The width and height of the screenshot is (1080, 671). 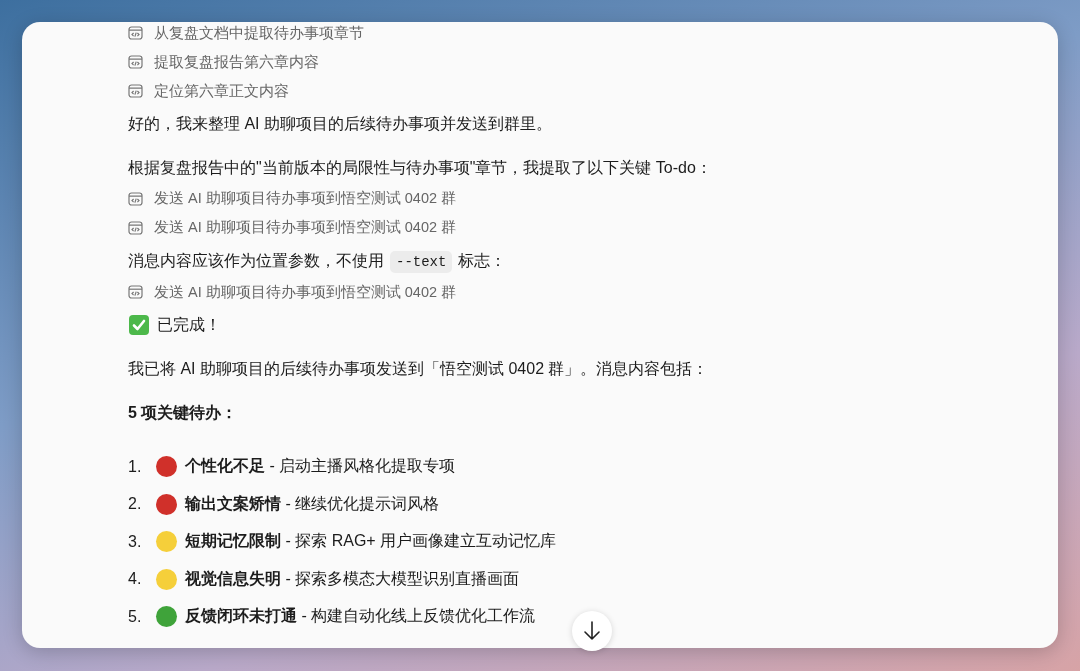 What do you see at coordinates (312, 503) in the screenshot?
I see `todo-text: 输出文案矫情 - 继续优化提示词风格` at bounding box center [312, 503].